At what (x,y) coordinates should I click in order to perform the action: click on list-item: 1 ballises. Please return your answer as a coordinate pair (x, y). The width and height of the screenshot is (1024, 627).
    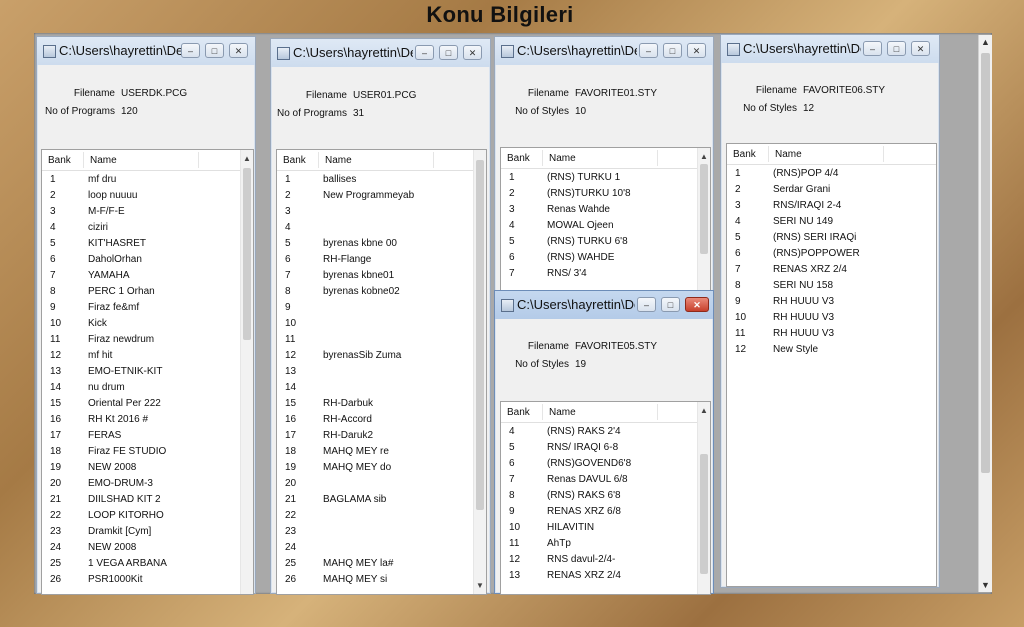
    Looking at the image, I should click on (375, 180).